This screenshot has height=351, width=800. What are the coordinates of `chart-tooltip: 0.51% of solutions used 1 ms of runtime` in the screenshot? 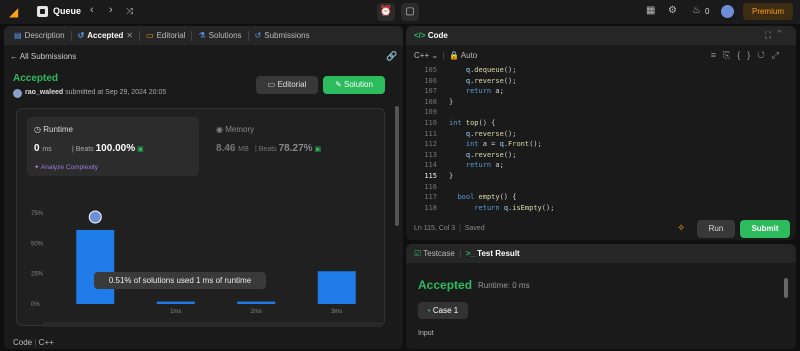 It's located at (180, 280).